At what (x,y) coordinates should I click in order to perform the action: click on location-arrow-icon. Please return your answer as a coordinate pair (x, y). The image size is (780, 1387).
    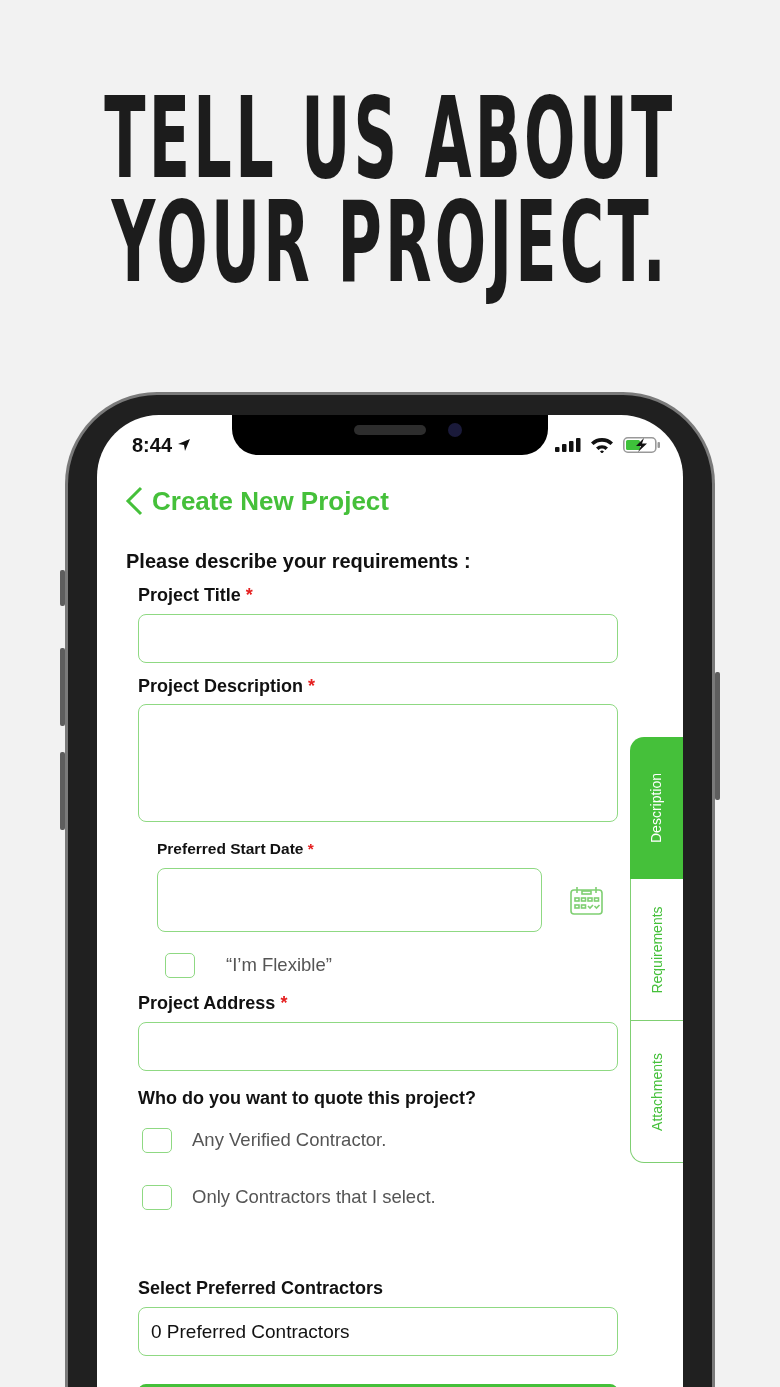
    Looking at the image, I should click on (184, 445).